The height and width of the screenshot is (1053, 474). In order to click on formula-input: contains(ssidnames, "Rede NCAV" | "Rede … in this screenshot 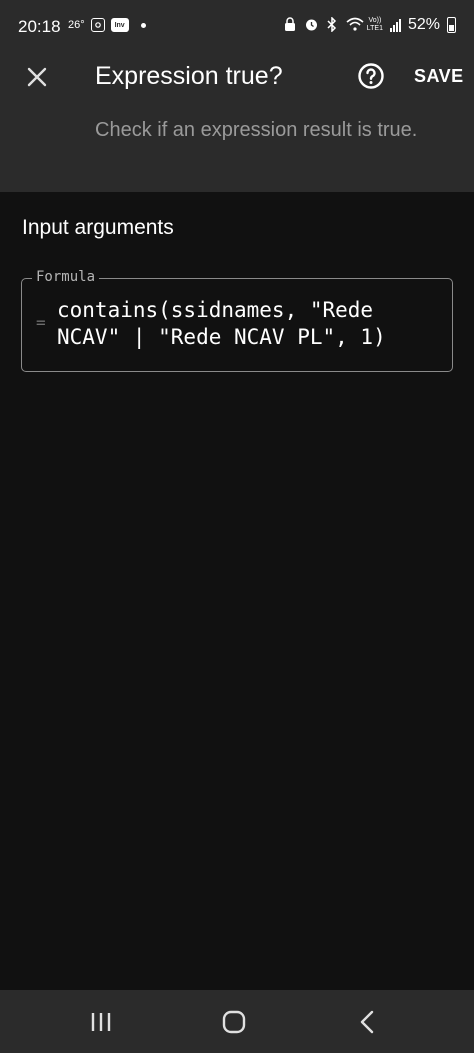, I will do `click(249, 324)`.